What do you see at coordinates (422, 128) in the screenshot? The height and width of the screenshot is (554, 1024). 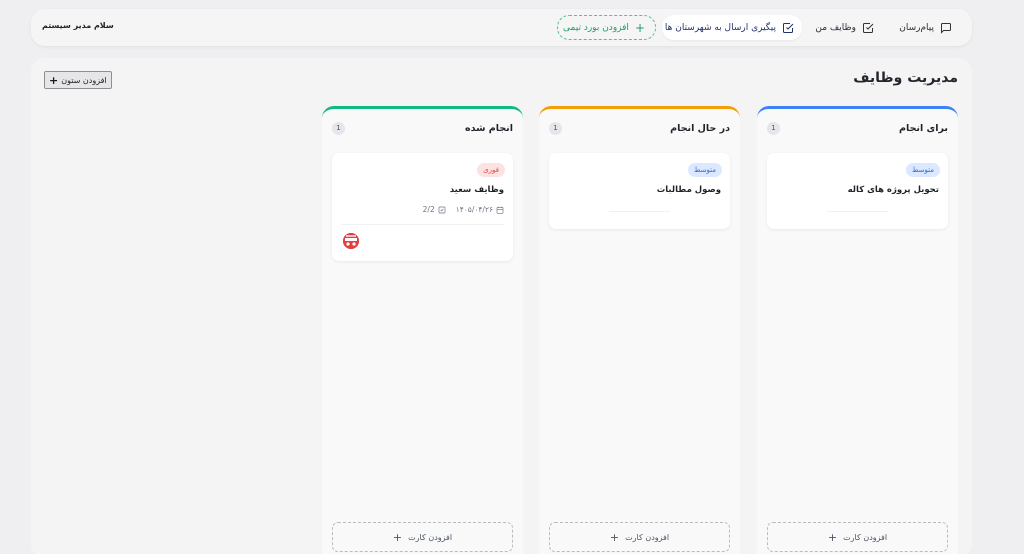 I see `column-header: انجام شده 1` at bounding box center [422, 128].